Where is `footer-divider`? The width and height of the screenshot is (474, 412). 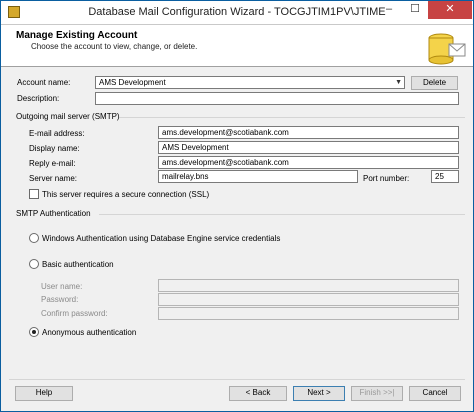 footer-divider is located at coordinates (237, 379).